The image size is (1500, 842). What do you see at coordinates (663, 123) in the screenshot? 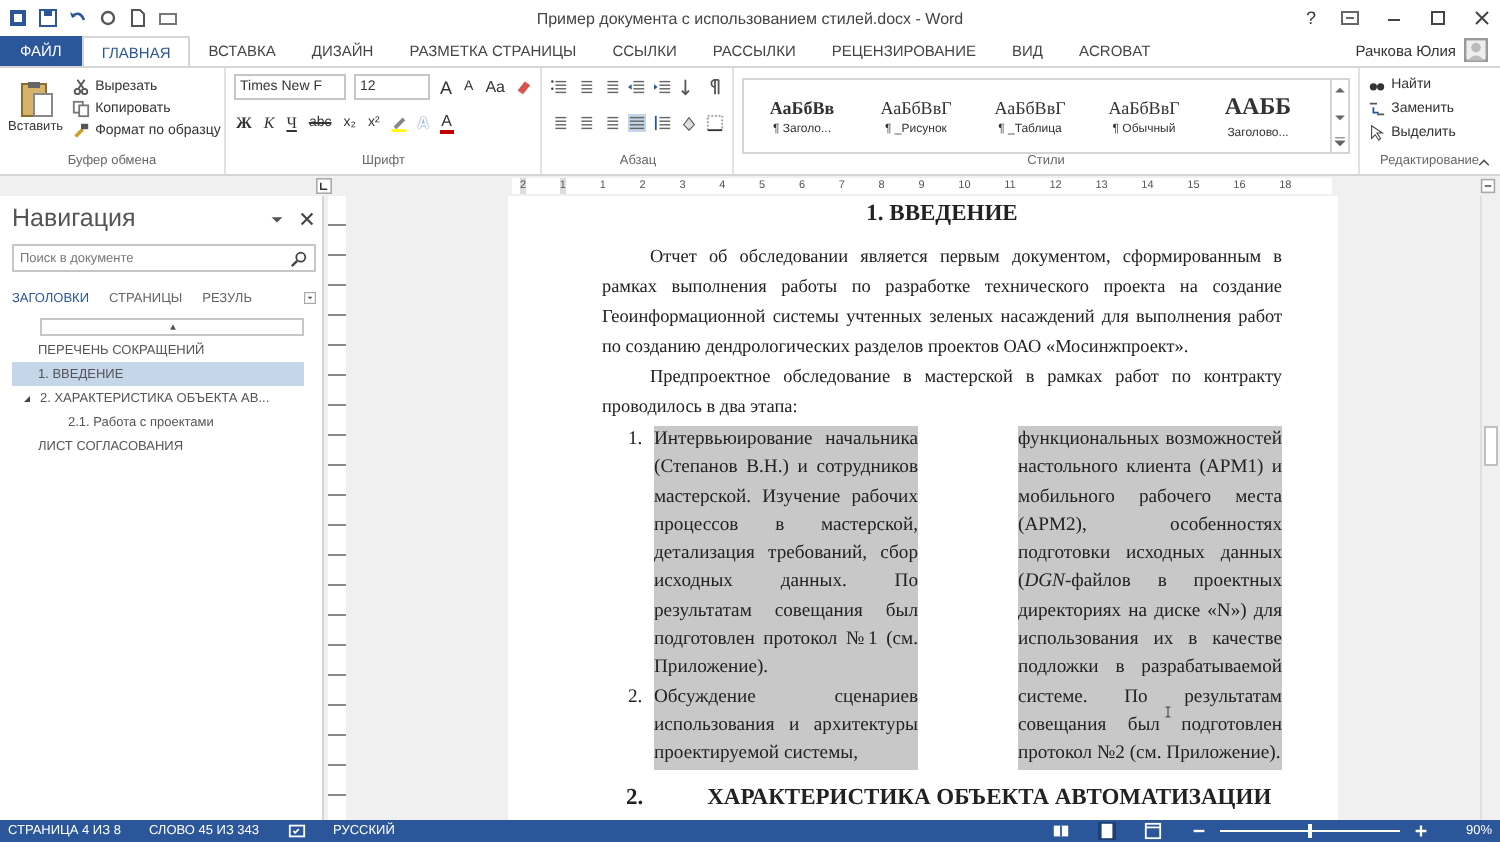
I see `line-spacing-icon` at bounding box center [663, 123].